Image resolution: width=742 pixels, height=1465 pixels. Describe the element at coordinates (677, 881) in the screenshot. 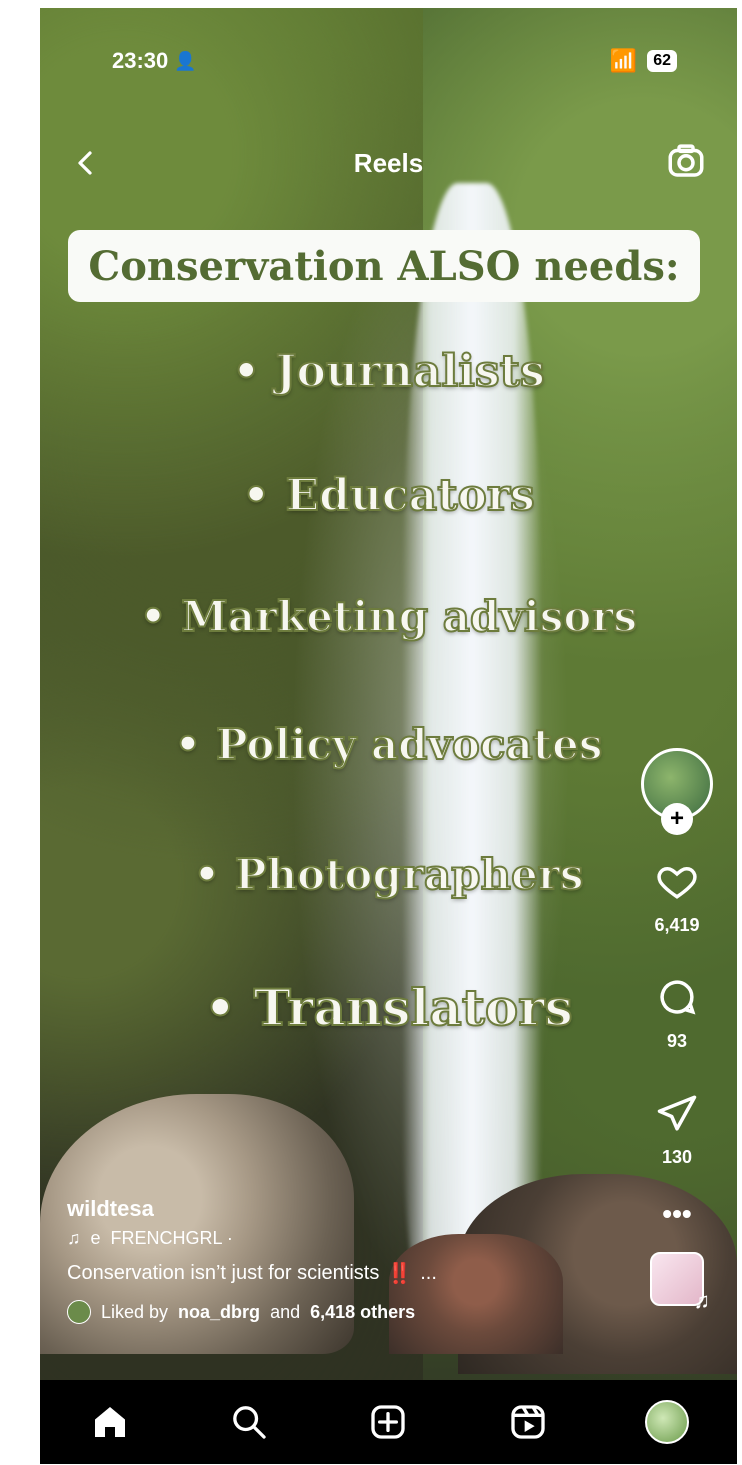

I see `heart-icon` at that location.